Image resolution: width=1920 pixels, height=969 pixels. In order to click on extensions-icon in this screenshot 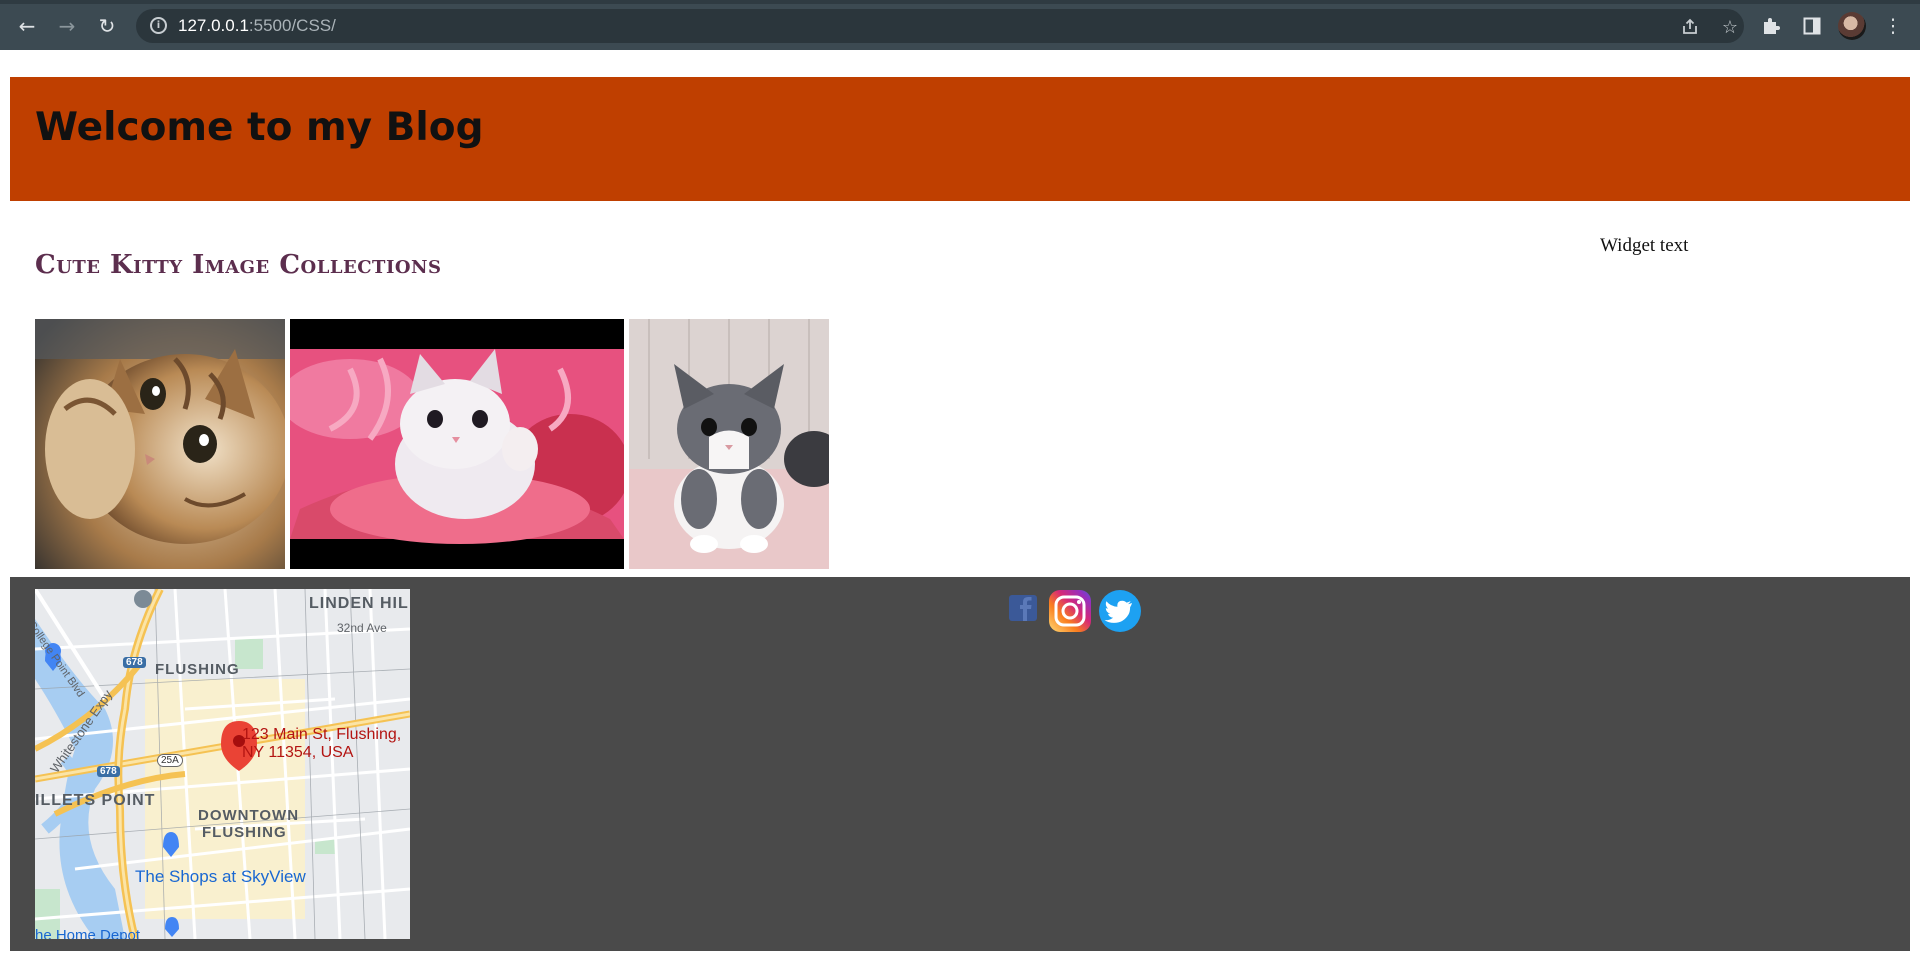, I will do `click(1771, 26)`.